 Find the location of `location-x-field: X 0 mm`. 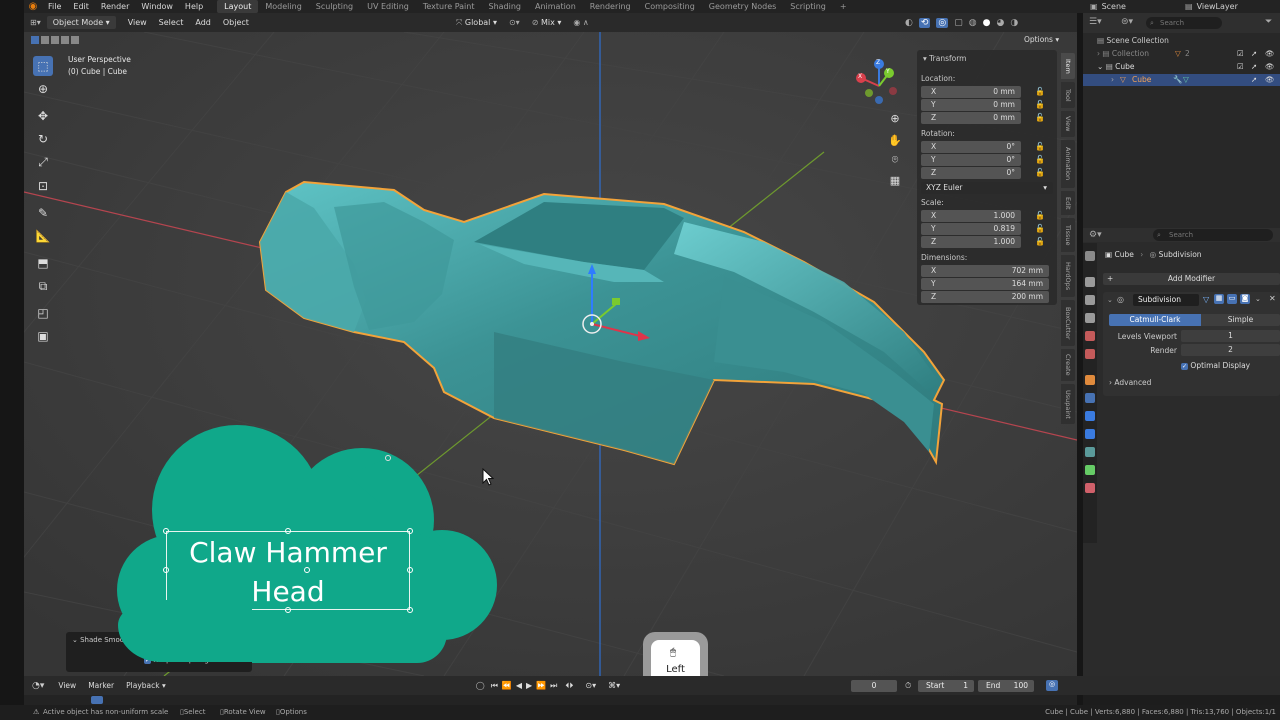

location-x-field: X 0 mm is located at coordinates (971, 92).